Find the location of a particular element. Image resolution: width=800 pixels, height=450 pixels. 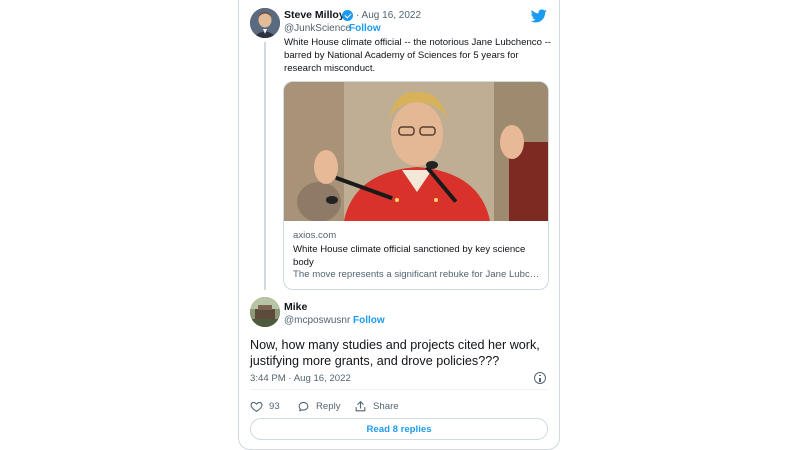

parent-author-handle: @JunkScience is located at coordinates (317, 28).